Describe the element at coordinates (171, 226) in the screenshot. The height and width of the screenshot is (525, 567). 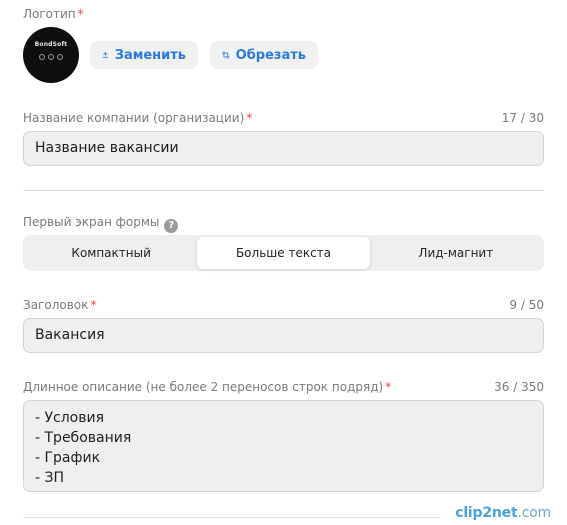
I see `help-icon: ?` at that location.